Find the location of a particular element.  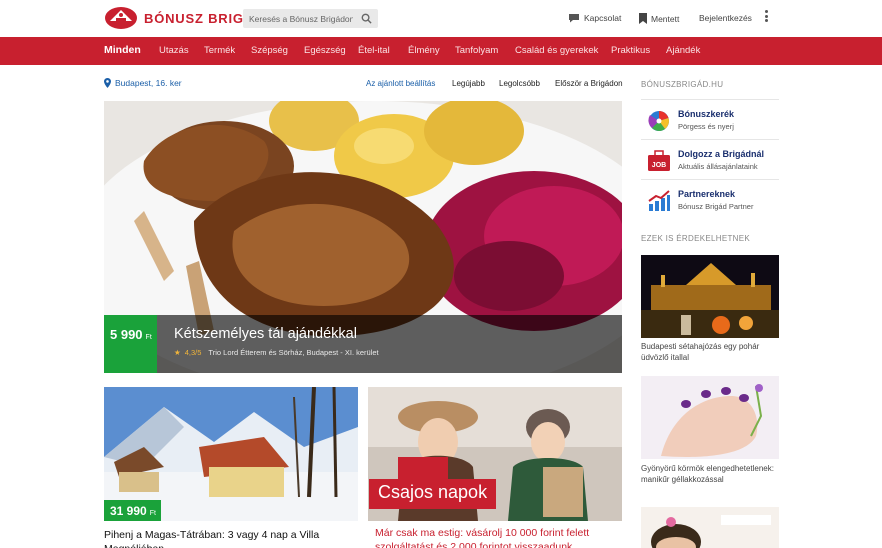

card-price-badge: 31 990 Ft is located at coordinates (132, 510).